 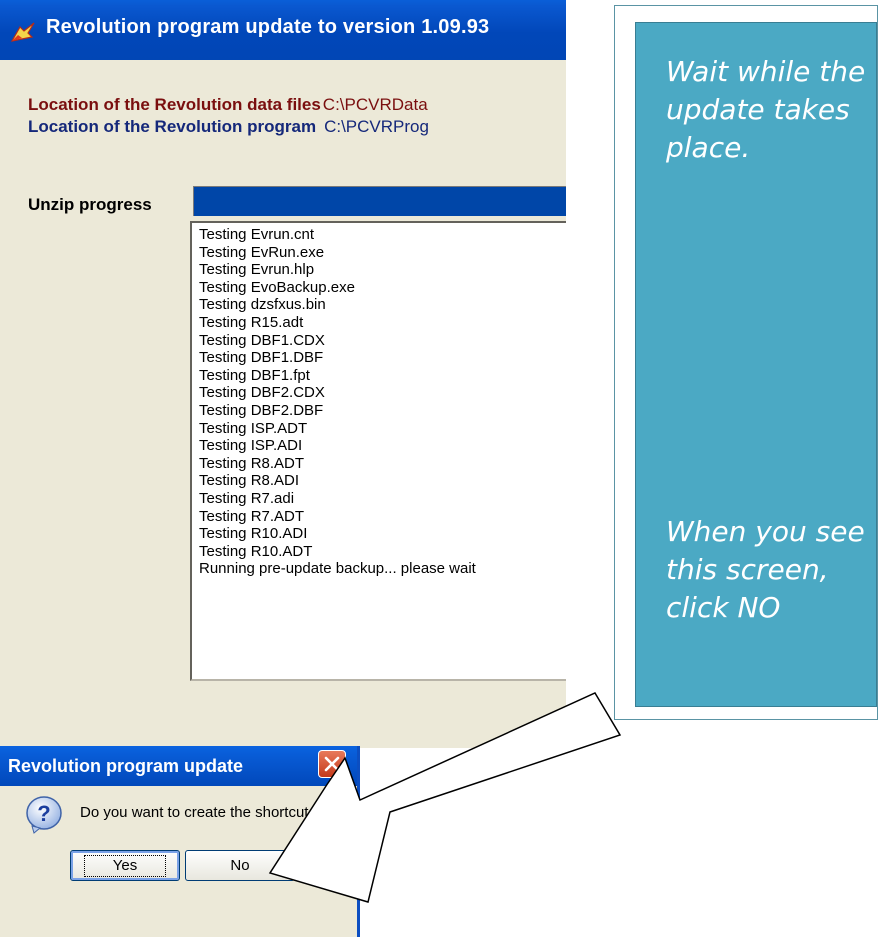 What do you see at coordinates (262, 340) in the screenshot?
I see `log-line: Testing DBF1.CDX` at bounding box center [262, 340].